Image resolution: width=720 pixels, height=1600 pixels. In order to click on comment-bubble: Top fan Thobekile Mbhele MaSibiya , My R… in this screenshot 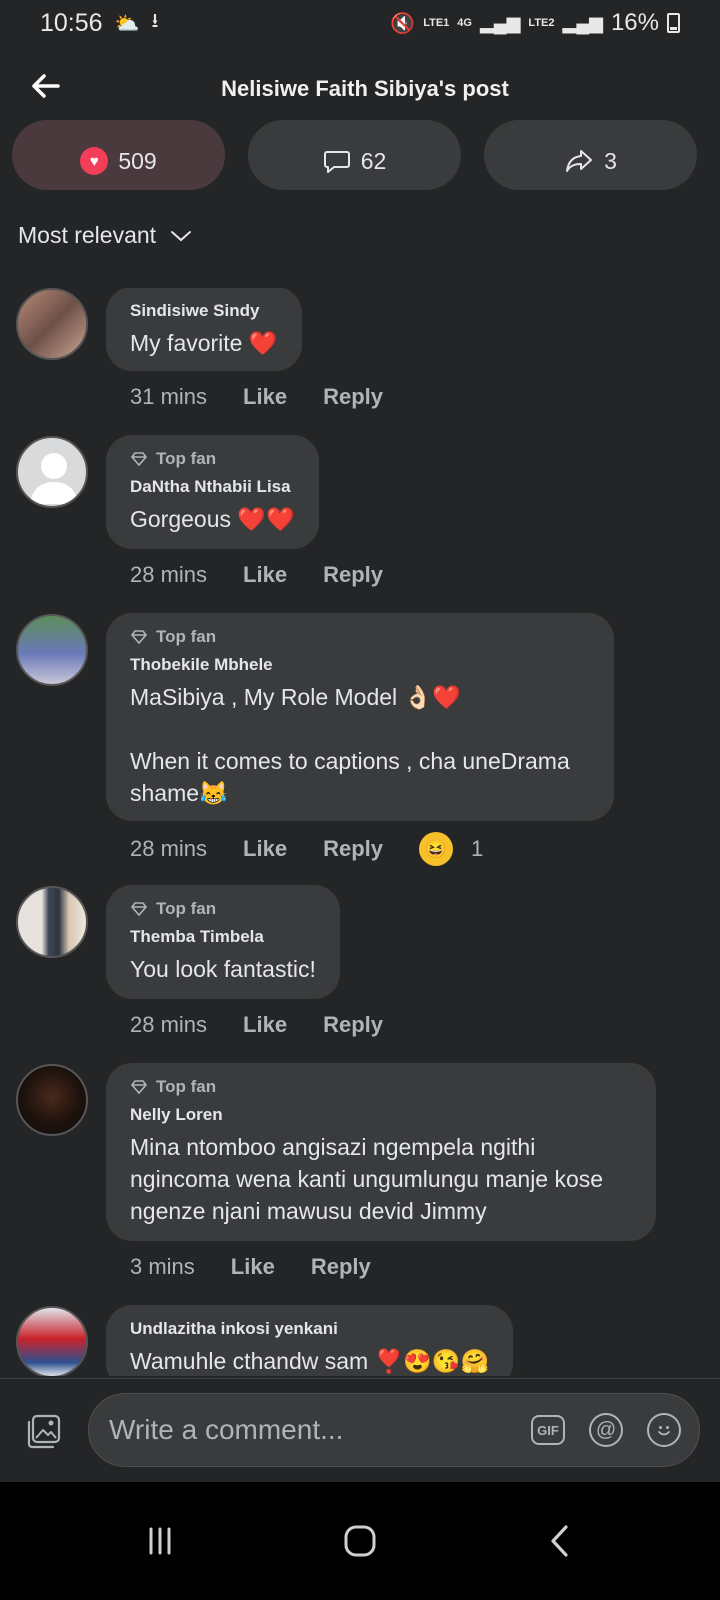, I will do `click(360, 717)`.